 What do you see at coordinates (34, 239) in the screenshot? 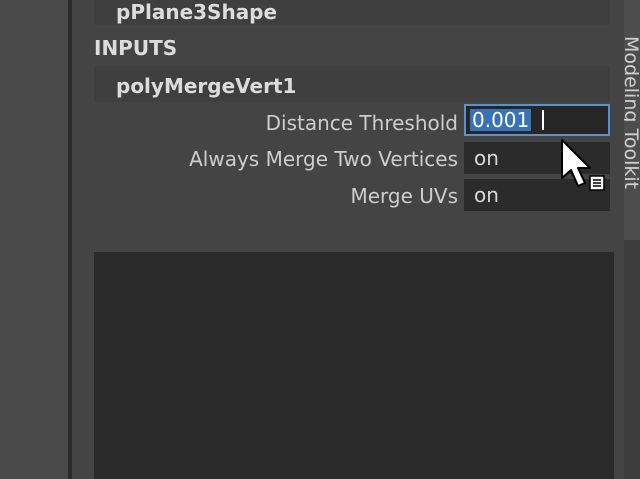
I see `left-panel` at bounding box center [34, 239].